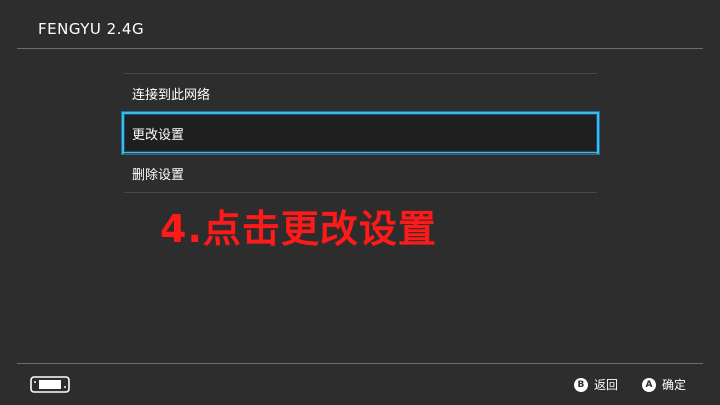 Image resolution: width=720 pixels, height=405 pixels. Describe the element at coordinates (158, 175) in the screenshot. I see `menu-item-label: 删除设置` at that location.